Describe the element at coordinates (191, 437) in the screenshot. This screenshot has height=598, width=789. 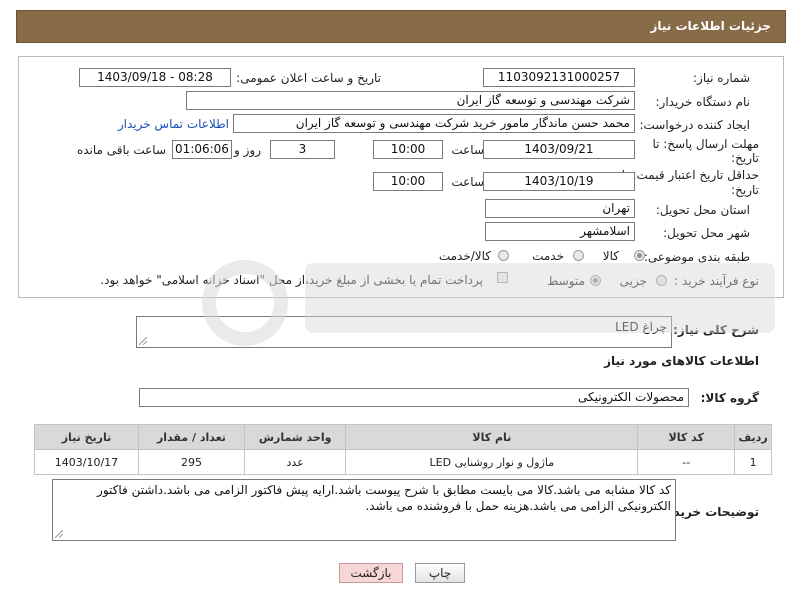
I see `col-qty: تعداد / مقدار` at that location.